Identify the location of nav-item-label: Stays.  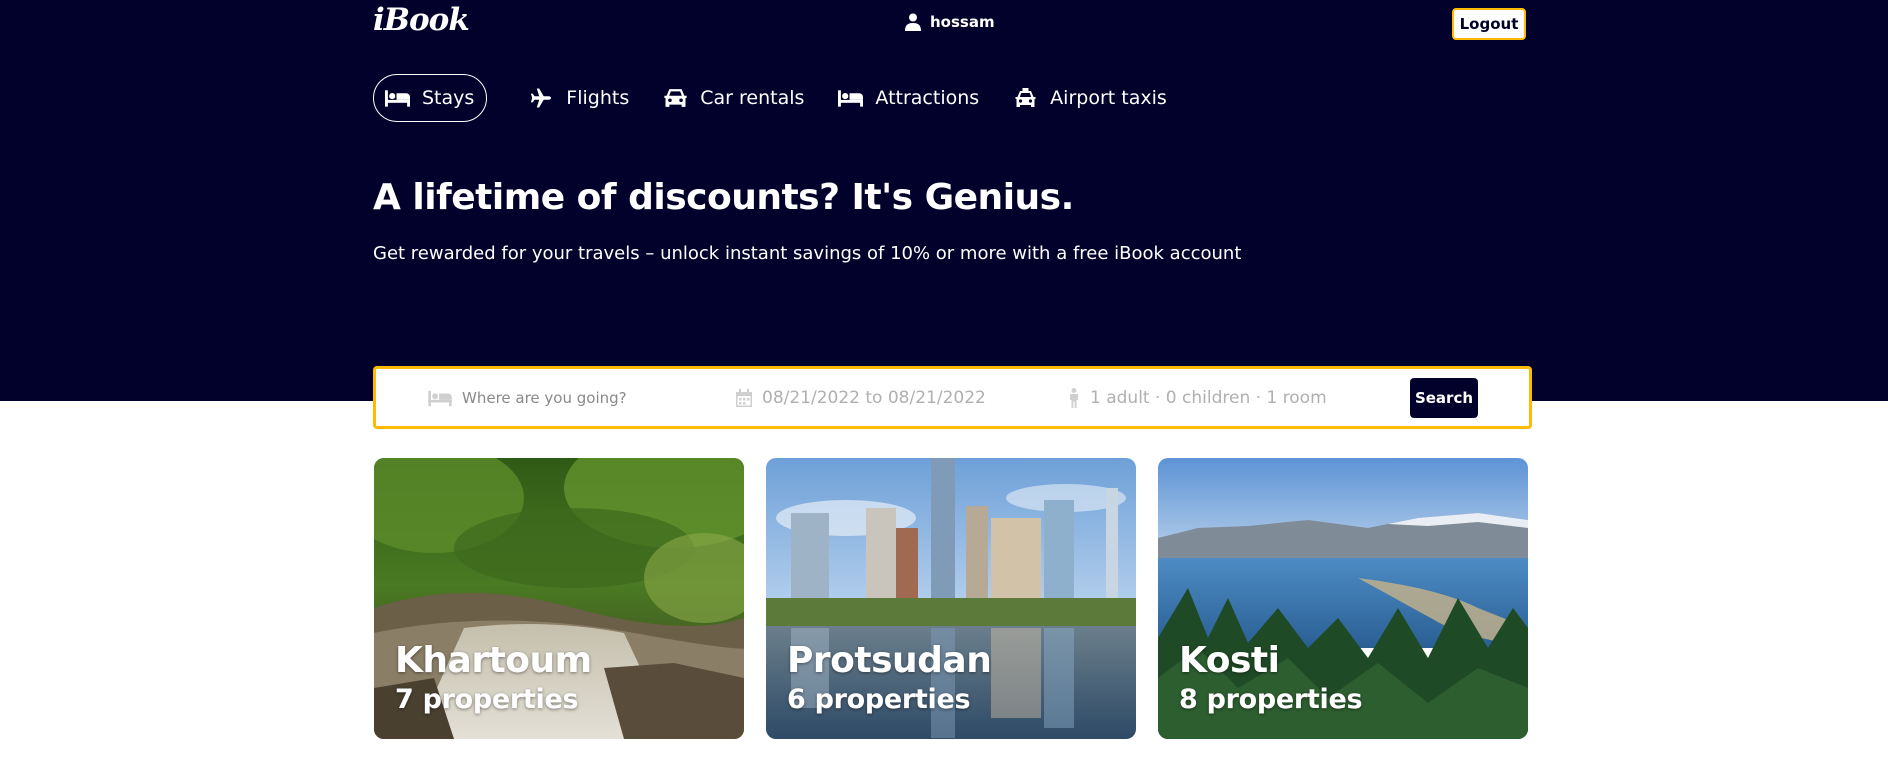
(448, 98).